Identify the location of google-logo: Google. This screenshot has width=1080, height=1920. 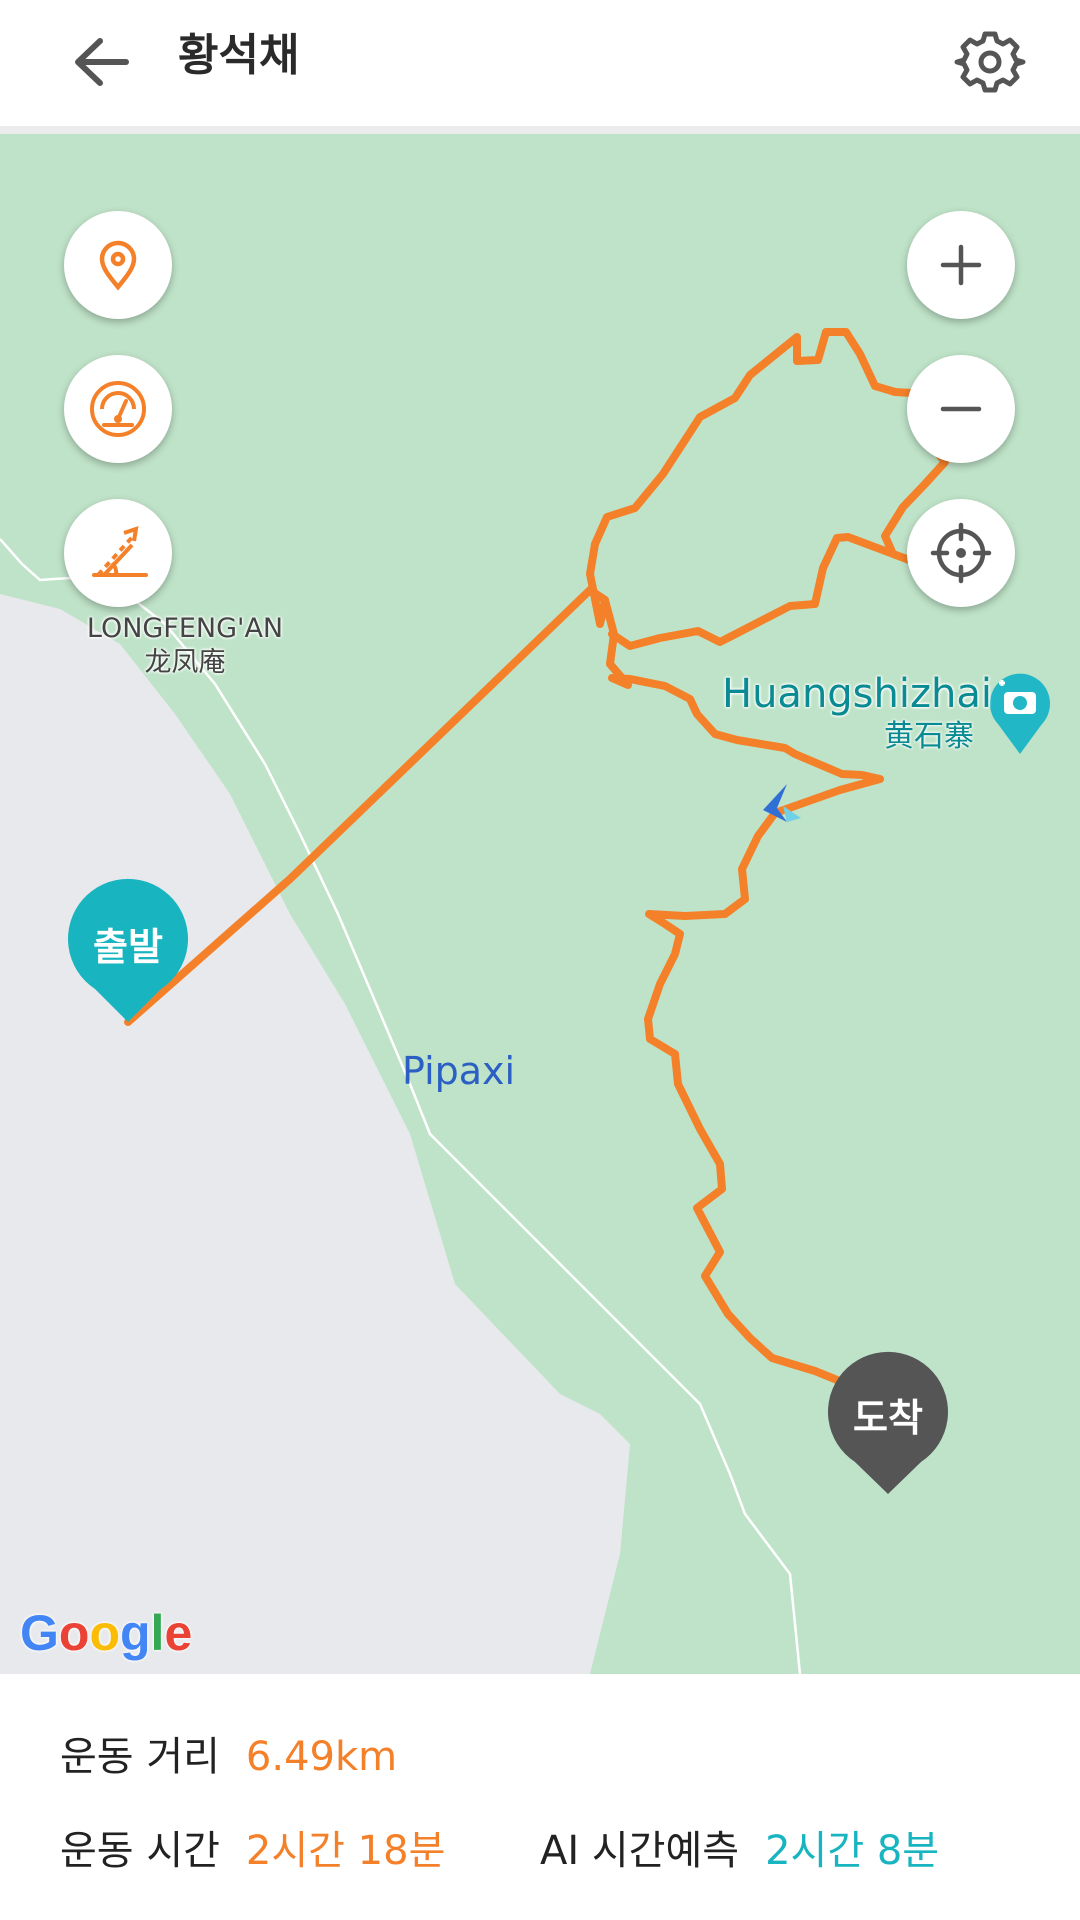
(106, 1633).